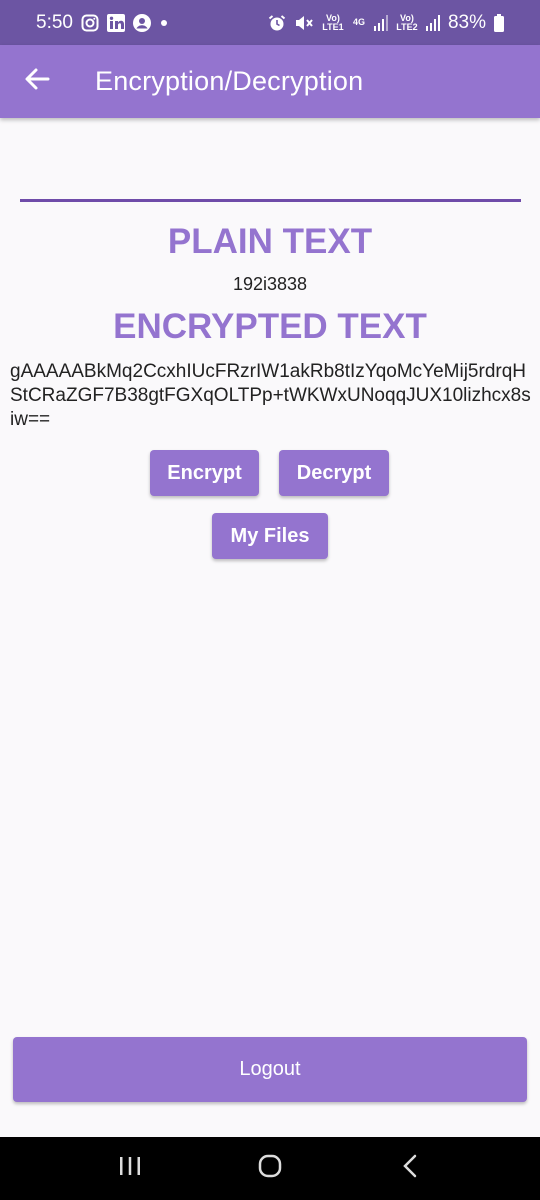 The height and width of the screenshot is (1200, 540). I want to click on page-title: Encryption/Decryption, so click(229, 81).